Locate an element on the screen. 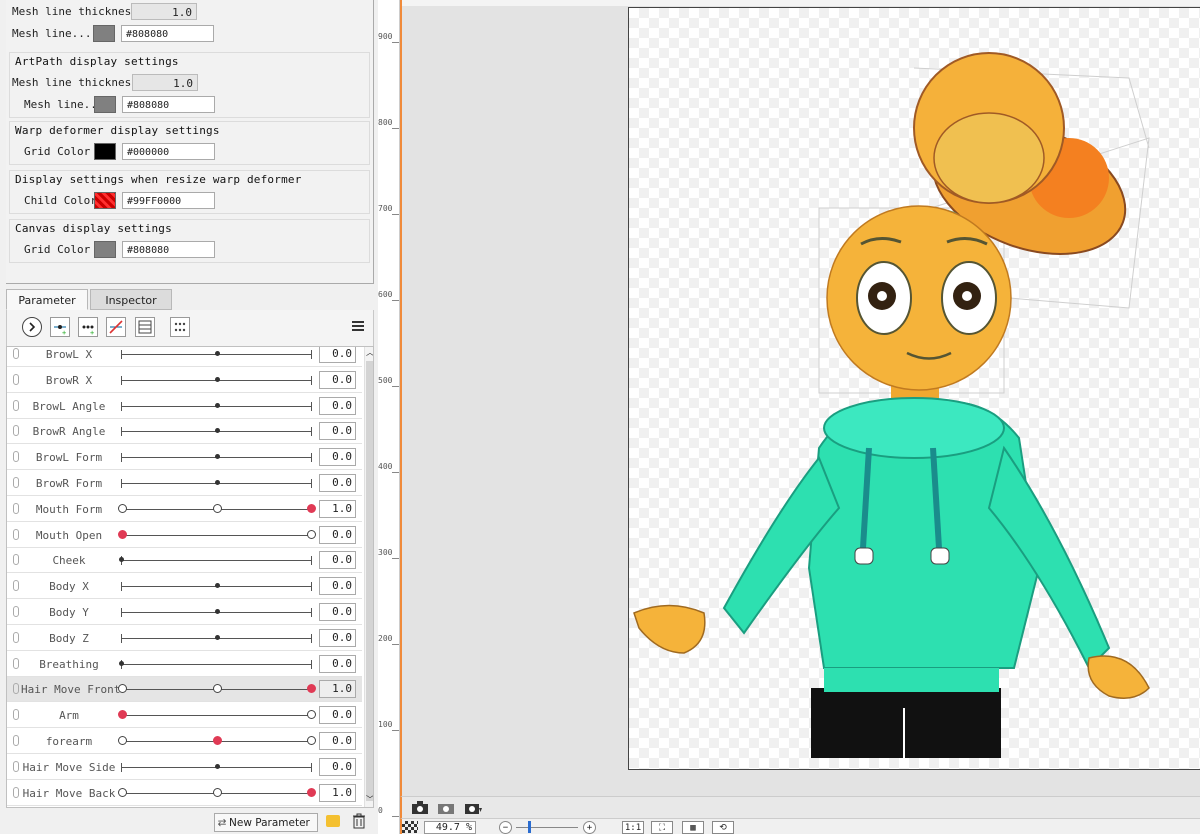 The width and height of the screenshot is (1200, 834). parameter-row: Mouth Form 1.0 is located at coordinates (184, 509).